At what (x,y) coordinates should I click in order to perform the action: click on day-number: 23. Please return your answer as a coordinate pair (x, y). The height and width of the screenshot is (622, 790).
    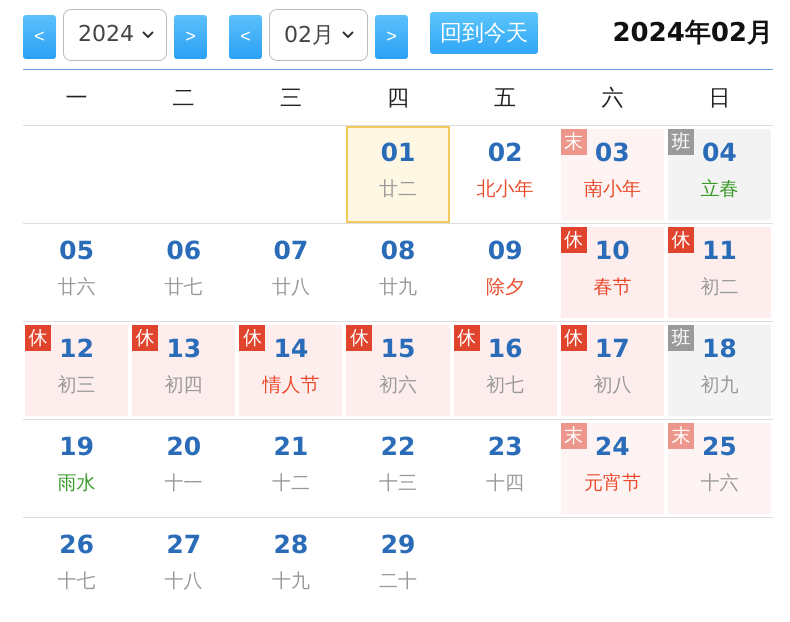
    Looking at the image, I should click on (505, 447).